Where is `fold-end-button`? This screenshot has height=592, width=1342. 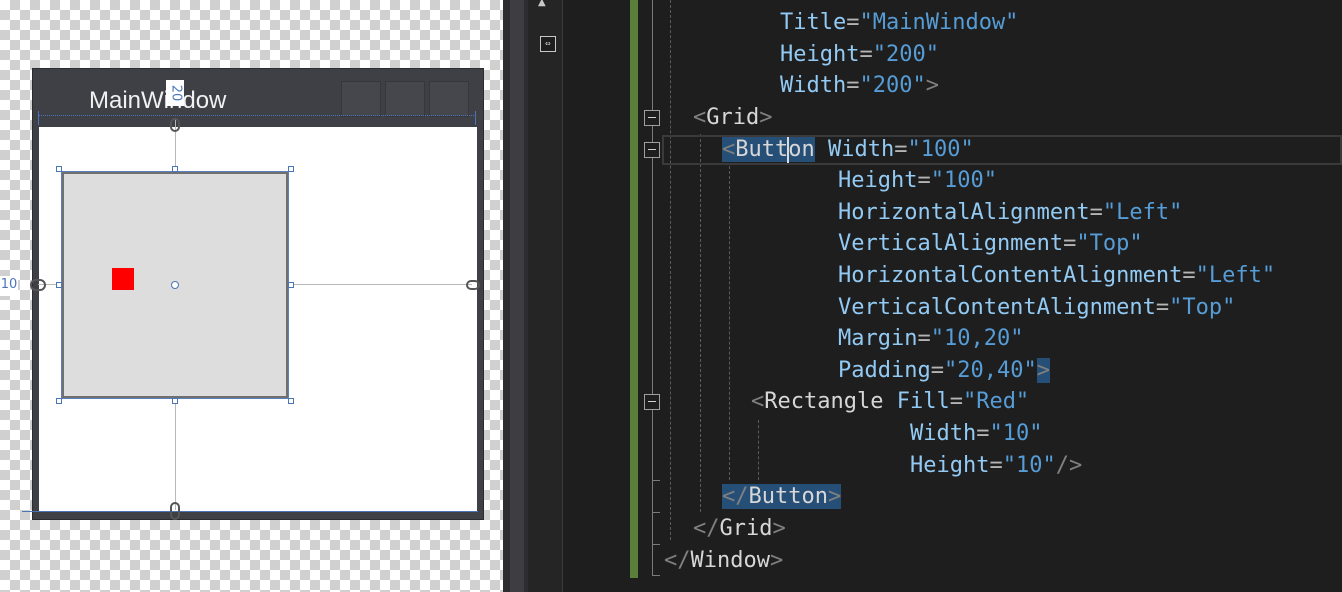
fold-end-button is located at coordinates (656, 512).